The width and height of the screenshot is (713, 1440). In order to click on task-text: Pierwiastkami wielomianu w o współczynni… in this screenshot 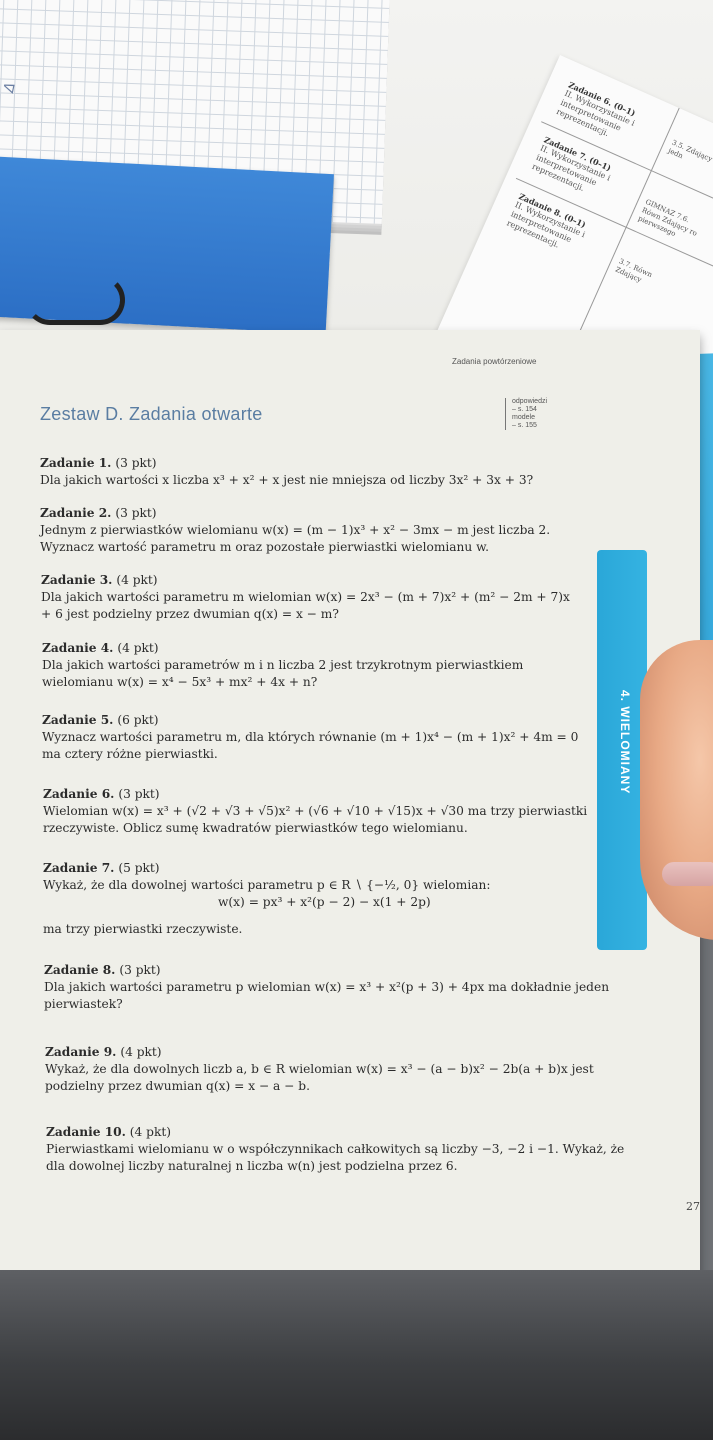, I will do `click(335, 1157)`.